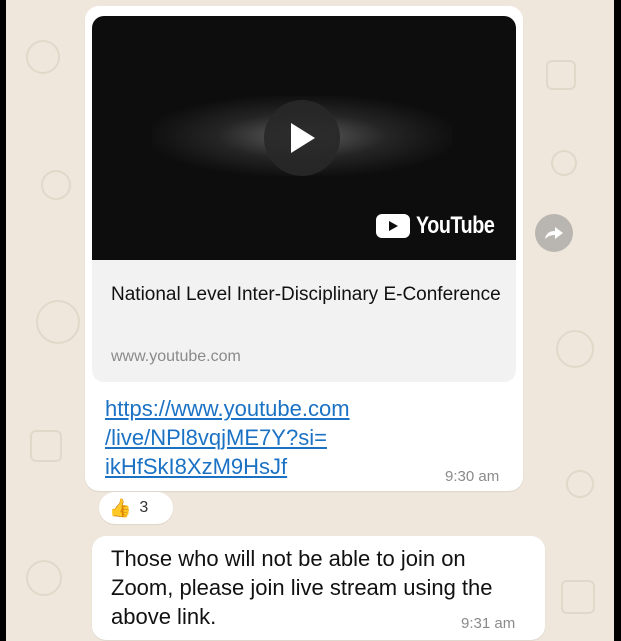 This screenshot has width=621, height=641. Describe the element at coordinates (472, 476) in the screenshot. I see `message-timestamp: 9:30 am` at that location.